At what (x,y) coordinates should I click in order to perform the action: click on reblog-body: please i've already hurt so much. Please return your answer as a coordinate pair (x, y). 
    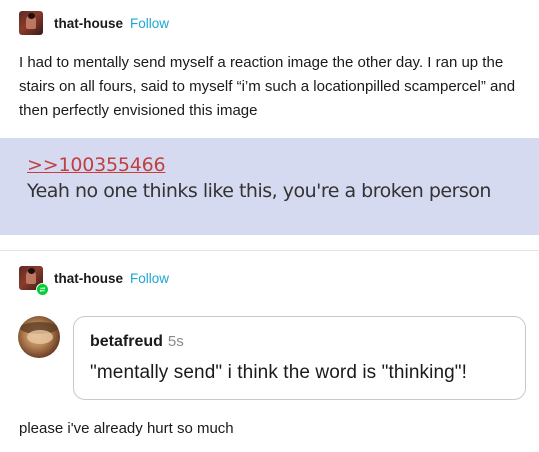
    Looking at the image, I should click on (126, 428).